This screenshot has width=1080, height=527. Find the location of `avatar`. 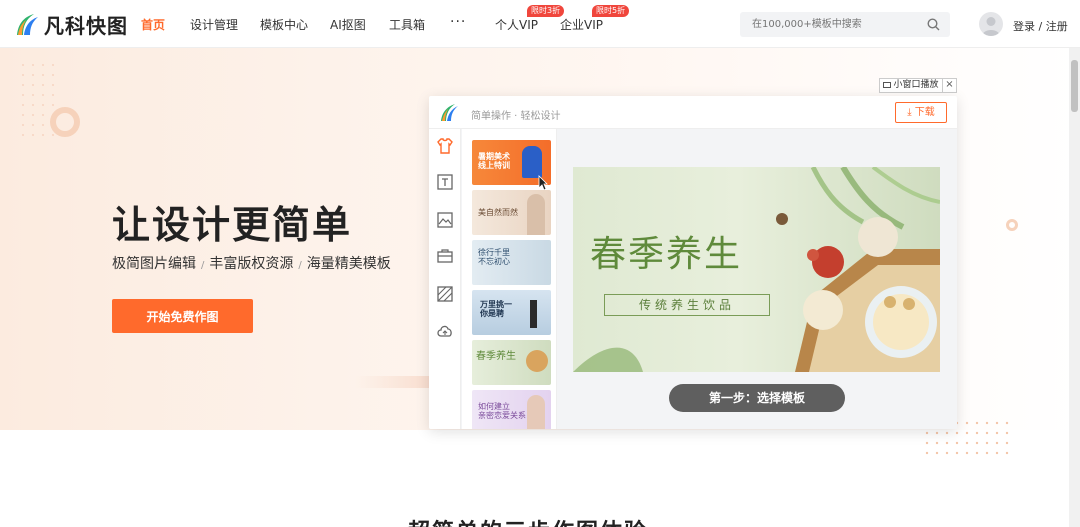

avatar is located at coordinates (991, 24).